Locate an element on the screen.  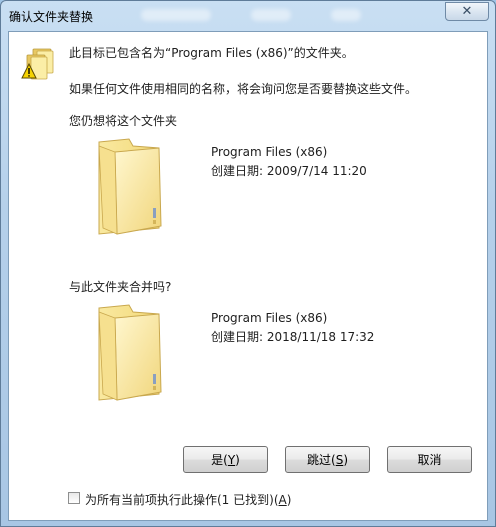
yes-button-label-end: ) is located at coordinates (237, 459).